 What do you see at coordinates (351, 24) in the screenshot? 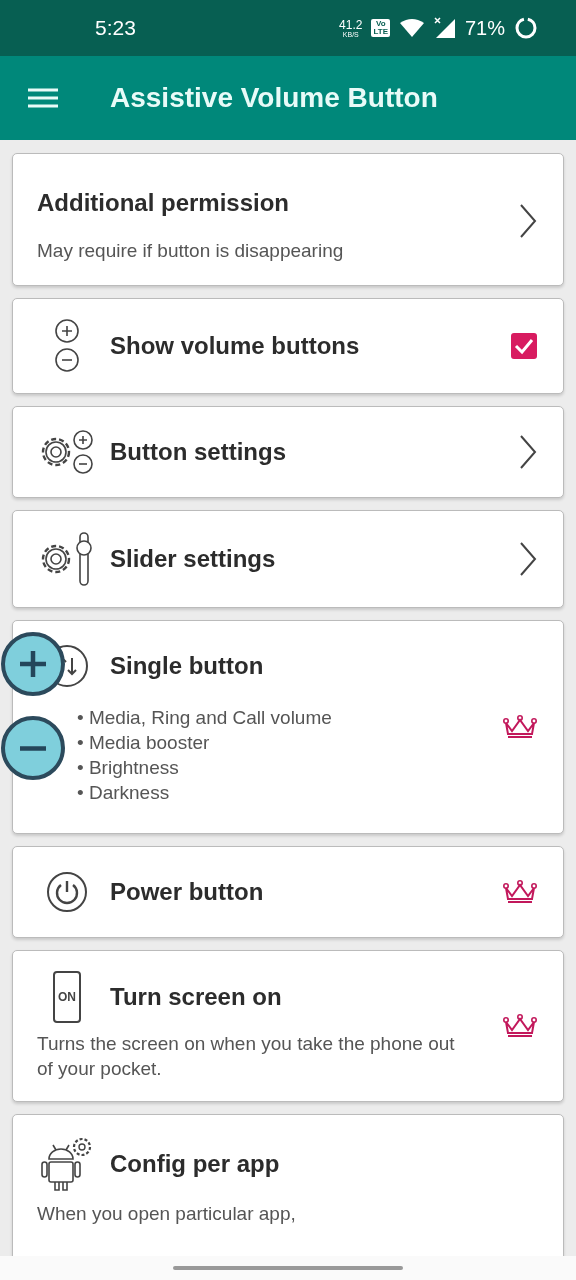
I see `network-speed: 41.2` at bounding box center [351, 24].